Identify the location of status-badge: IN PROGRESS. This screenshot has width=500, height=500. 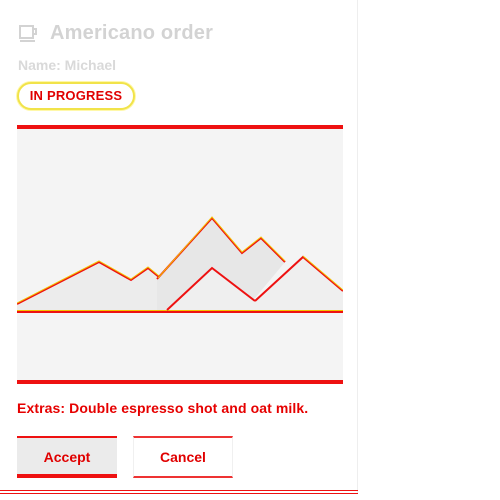
(76, 96).